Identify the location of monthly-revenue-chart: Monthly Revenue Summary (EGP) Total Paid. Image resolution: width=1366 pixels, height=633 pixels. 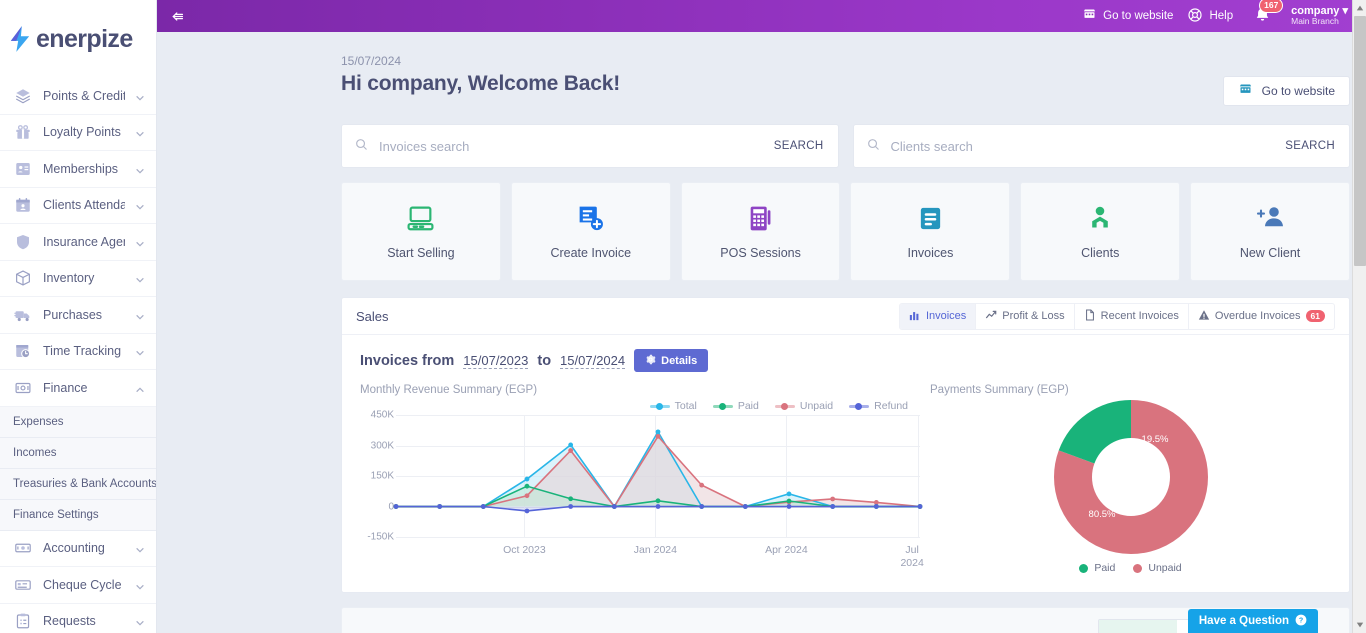
(642, 479).